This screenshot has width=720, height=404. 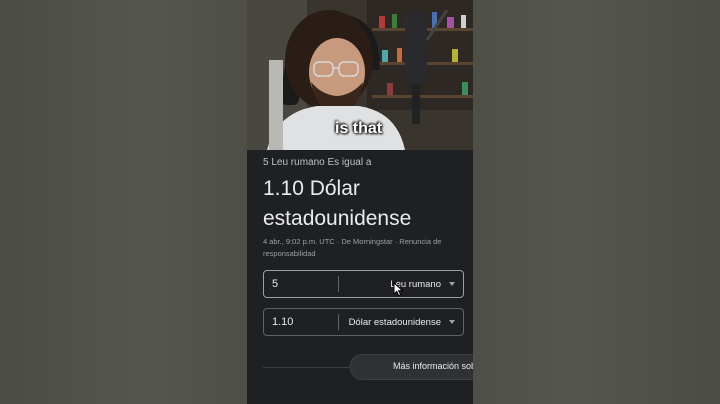 What do you see at coordinates (289, 253) in the screenshot?
I see `timestamp-line-2: responsabilidad` at bounding box center [289, 253].